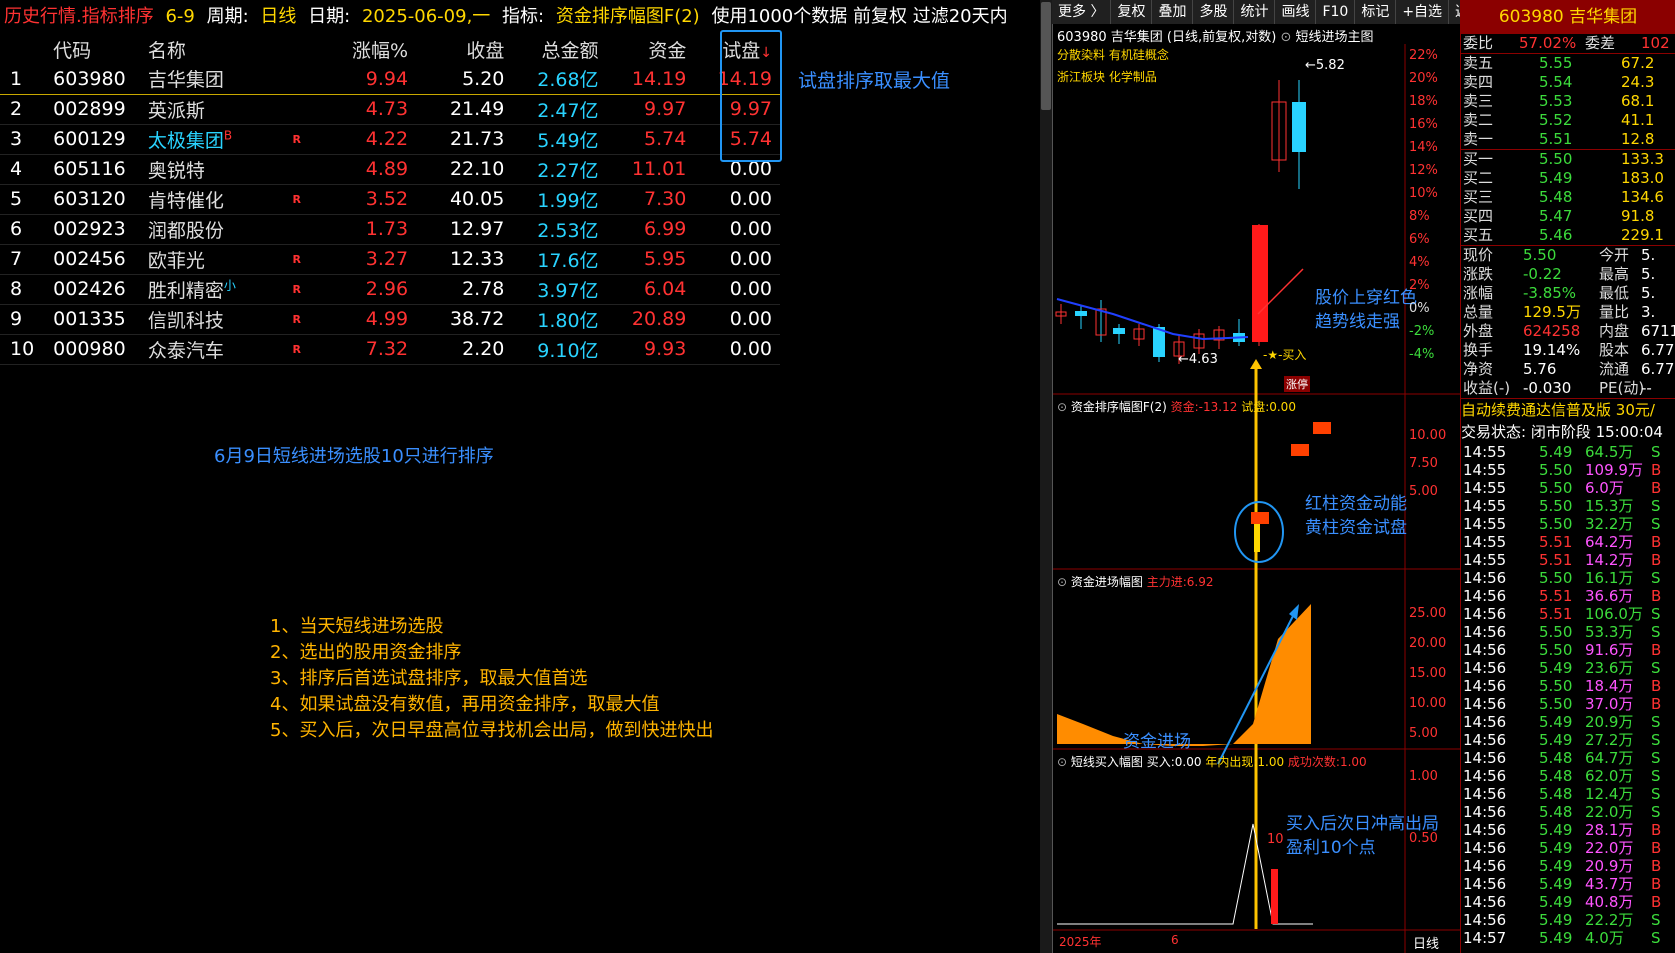 This screenshot has height=953, width=1675. I want to click on scrollbar, so click(1046, 476).